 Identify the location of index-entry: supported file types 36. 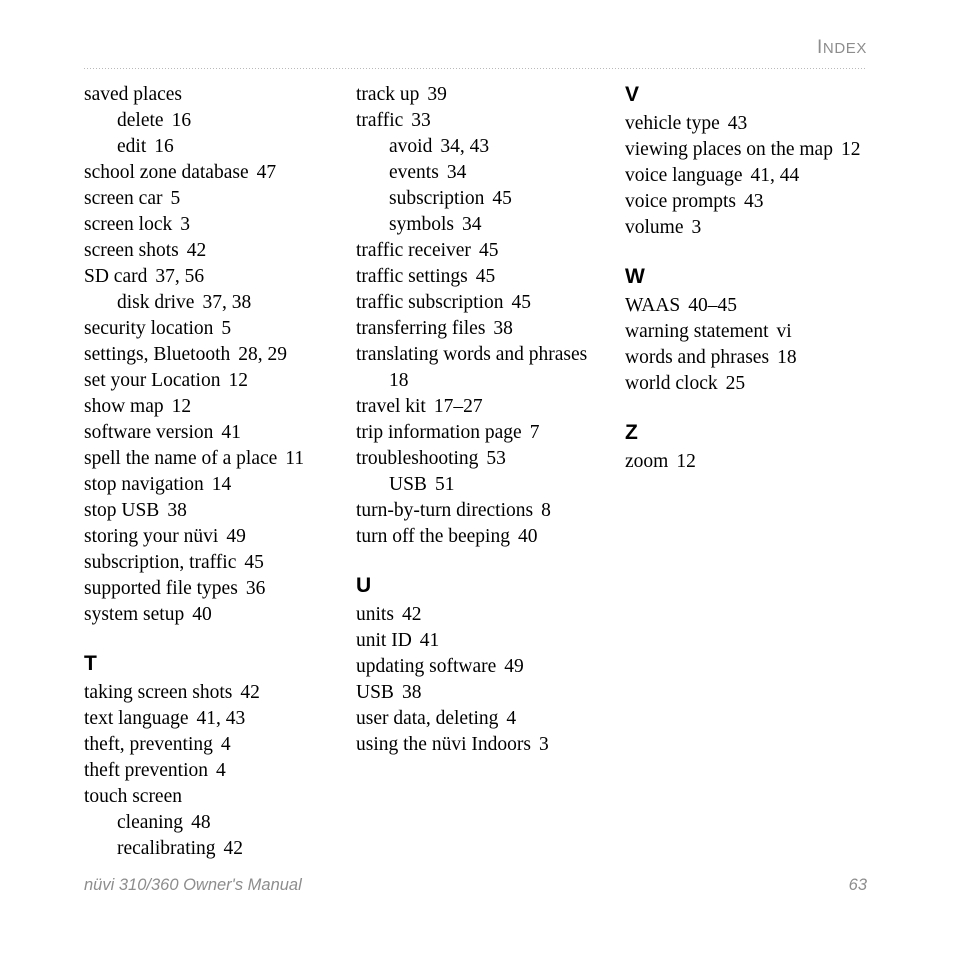
(215, 589).